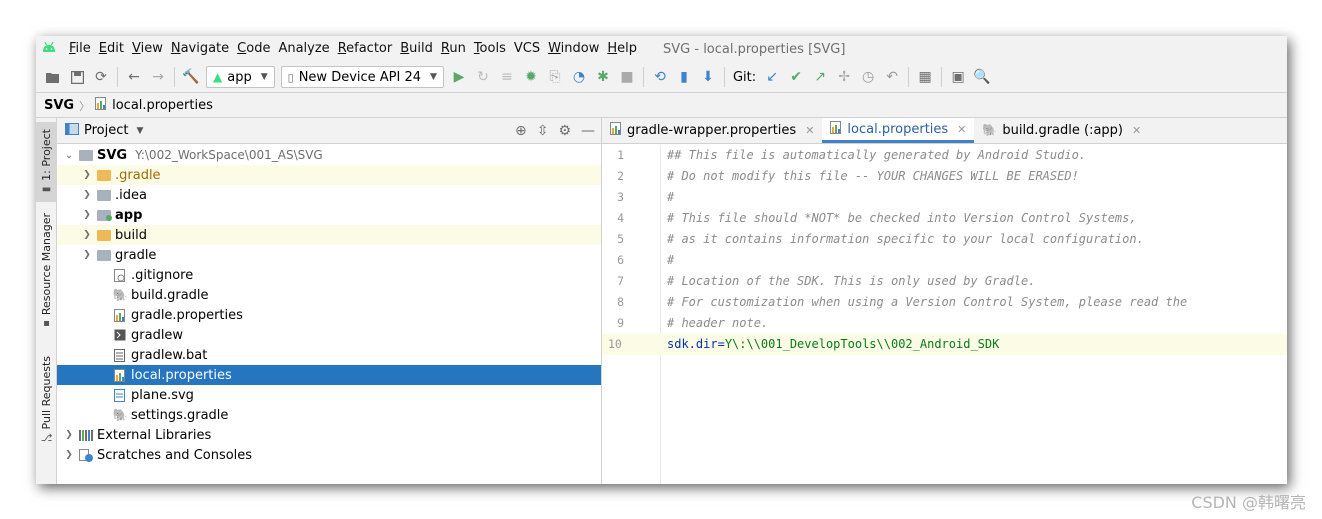 The height and width of the screenshot is (519, 1322). What do you see at coordinates (46, 438) in the screenshot?
I see `pull-request-icon: ⎇` at bounding box center [46, 438].